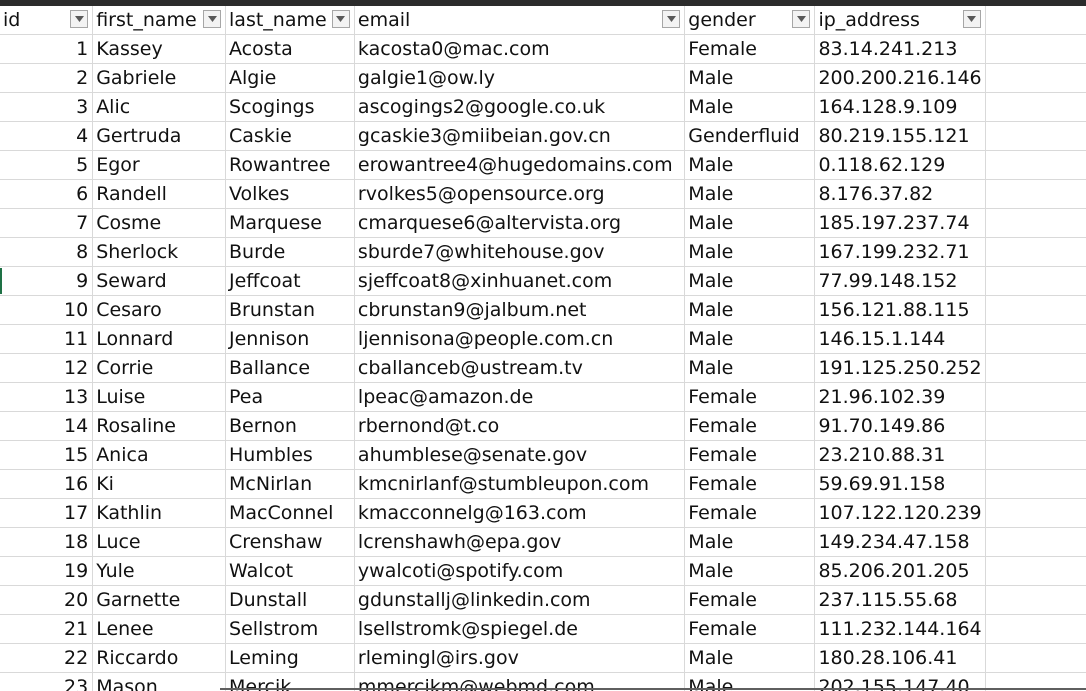 Image resolution: width=1086 pixels, height=691 pixels. Describe the element at coordinates (159, 107) in the screenshot. I see `cell-first-name: Alic` at that location.